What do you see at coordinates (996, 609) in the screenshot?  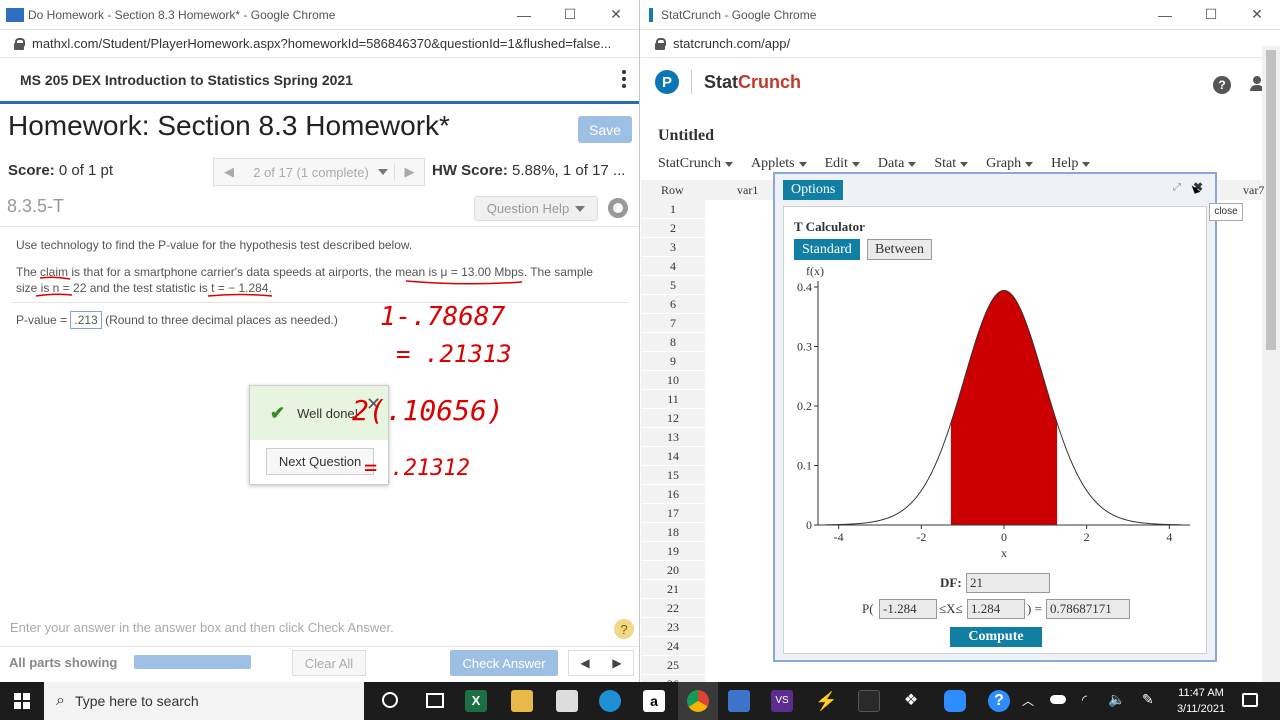 I see `upper-bound-input: 1.284` at bounding box center [996, 609].